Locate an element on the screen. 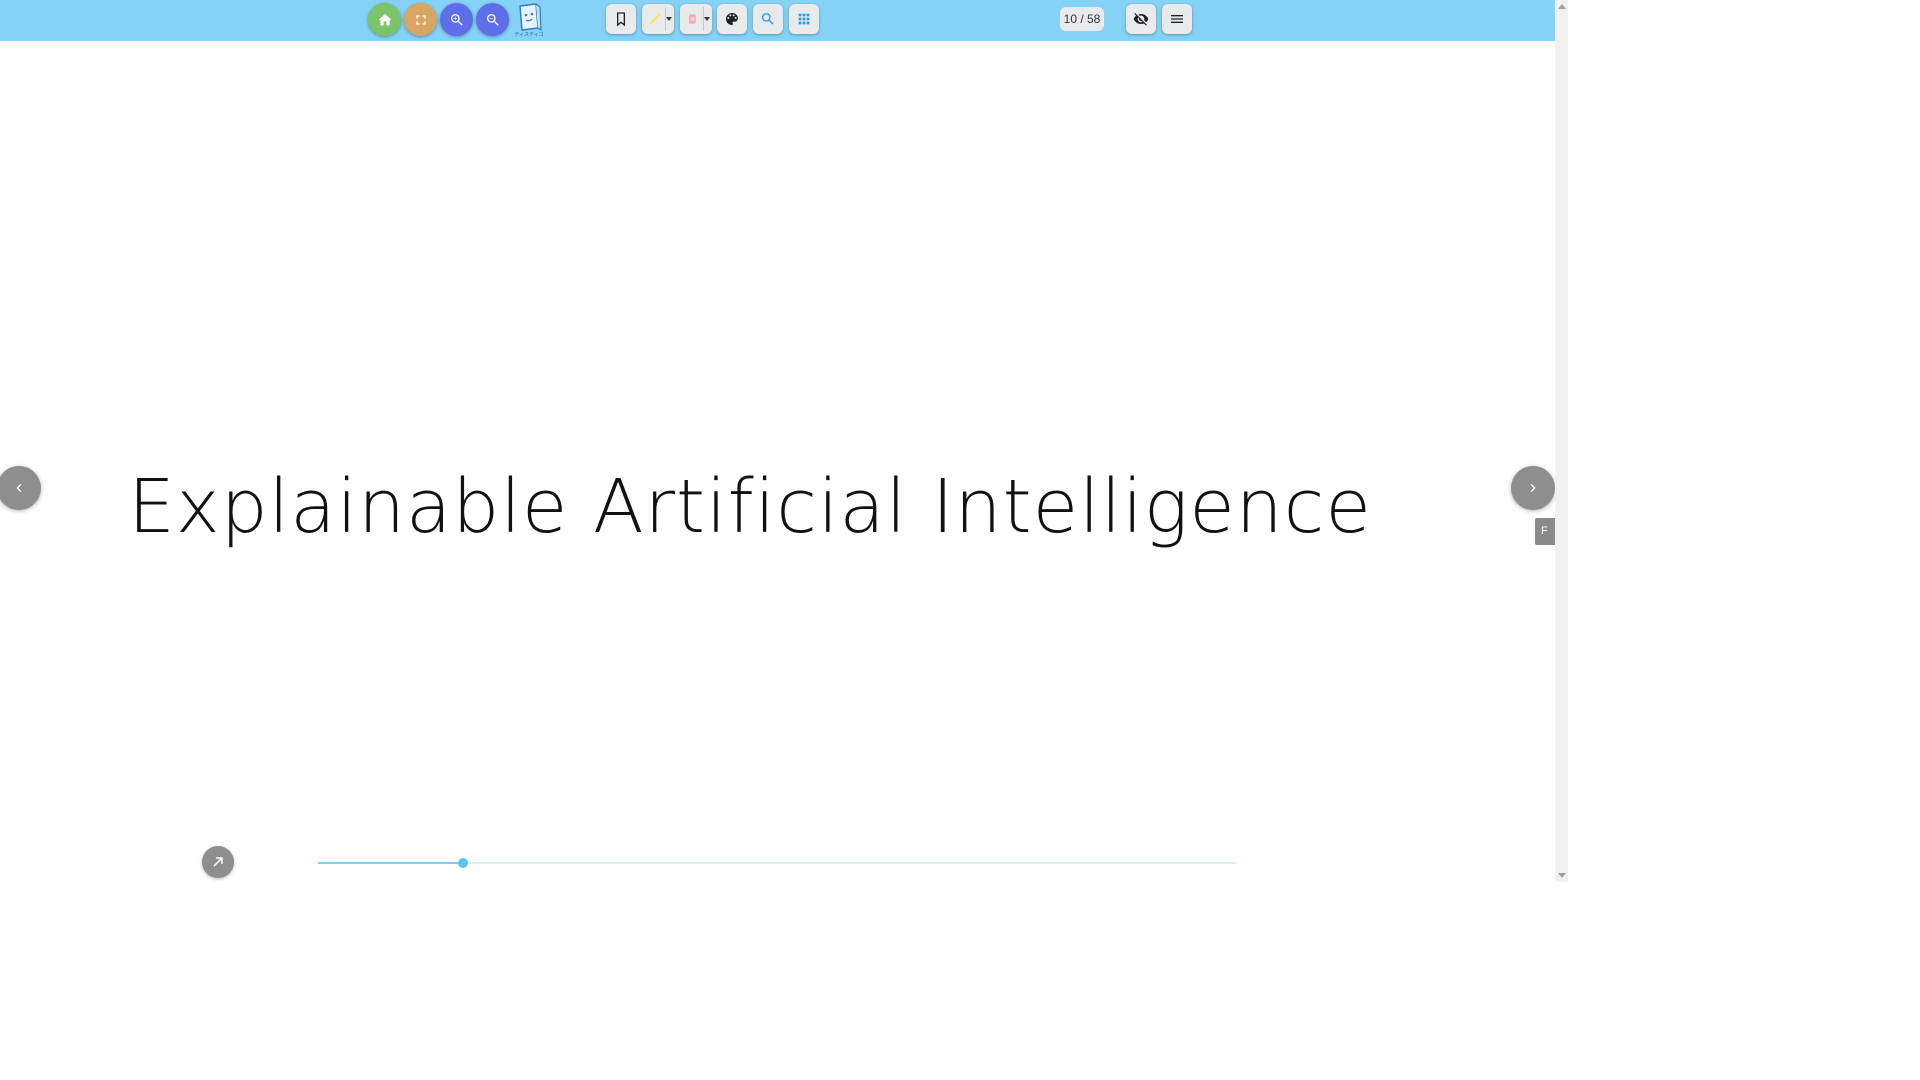 This screenshot has height=1080, width=1920. thumbnail-grid-button is located at coordinates (804, 19).